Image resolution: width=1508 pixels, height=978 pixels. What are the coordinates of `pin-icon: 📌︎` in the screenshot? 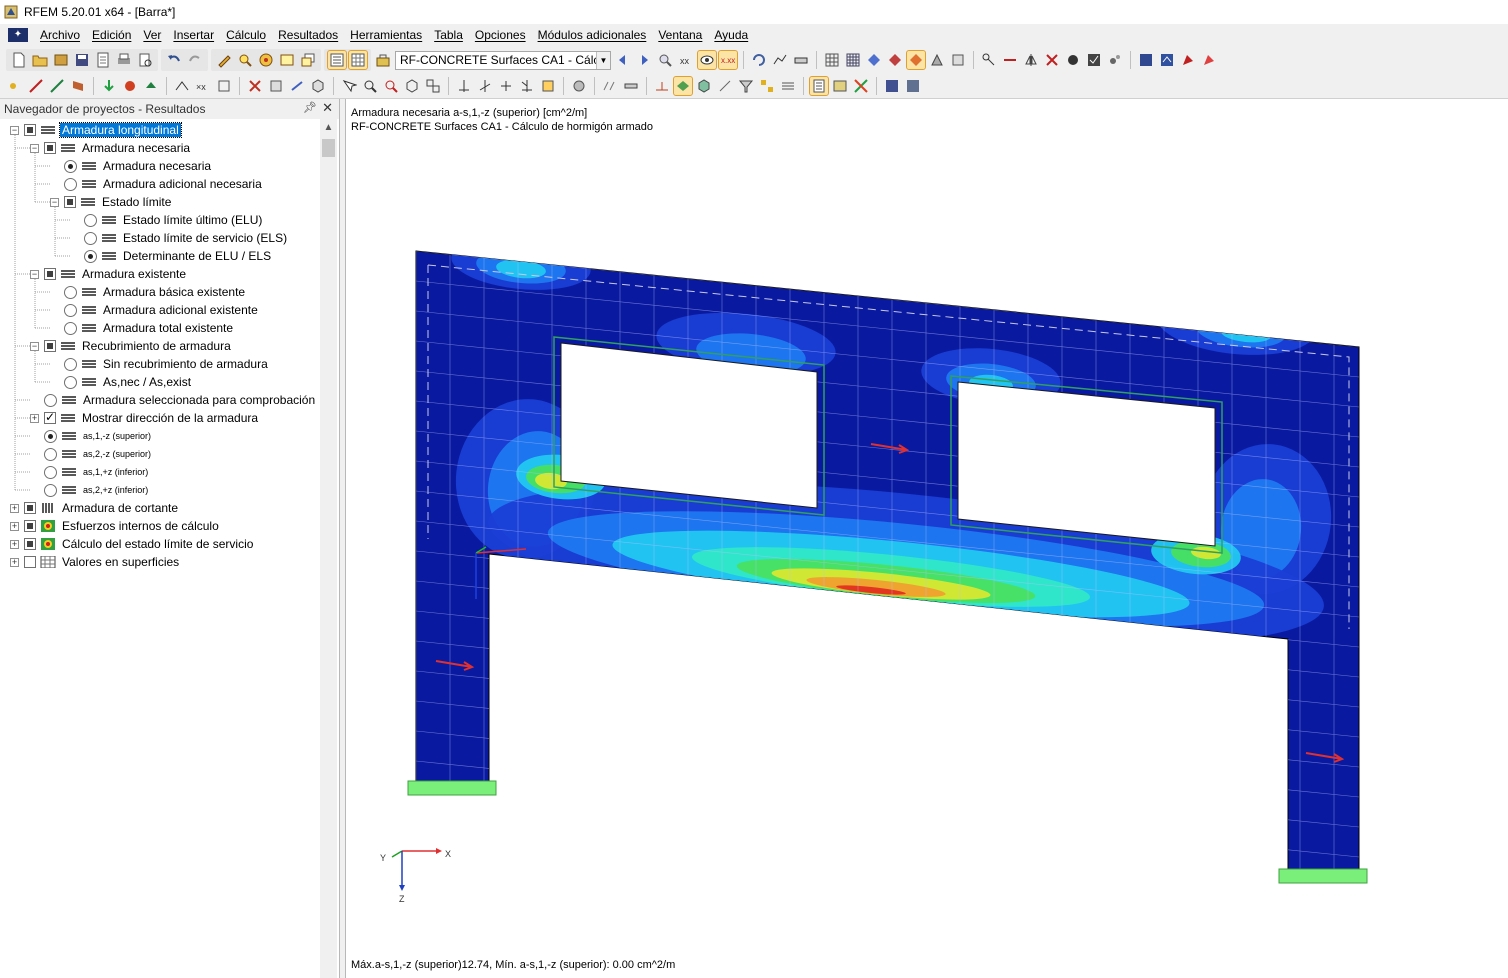 It's located at (310, 107).